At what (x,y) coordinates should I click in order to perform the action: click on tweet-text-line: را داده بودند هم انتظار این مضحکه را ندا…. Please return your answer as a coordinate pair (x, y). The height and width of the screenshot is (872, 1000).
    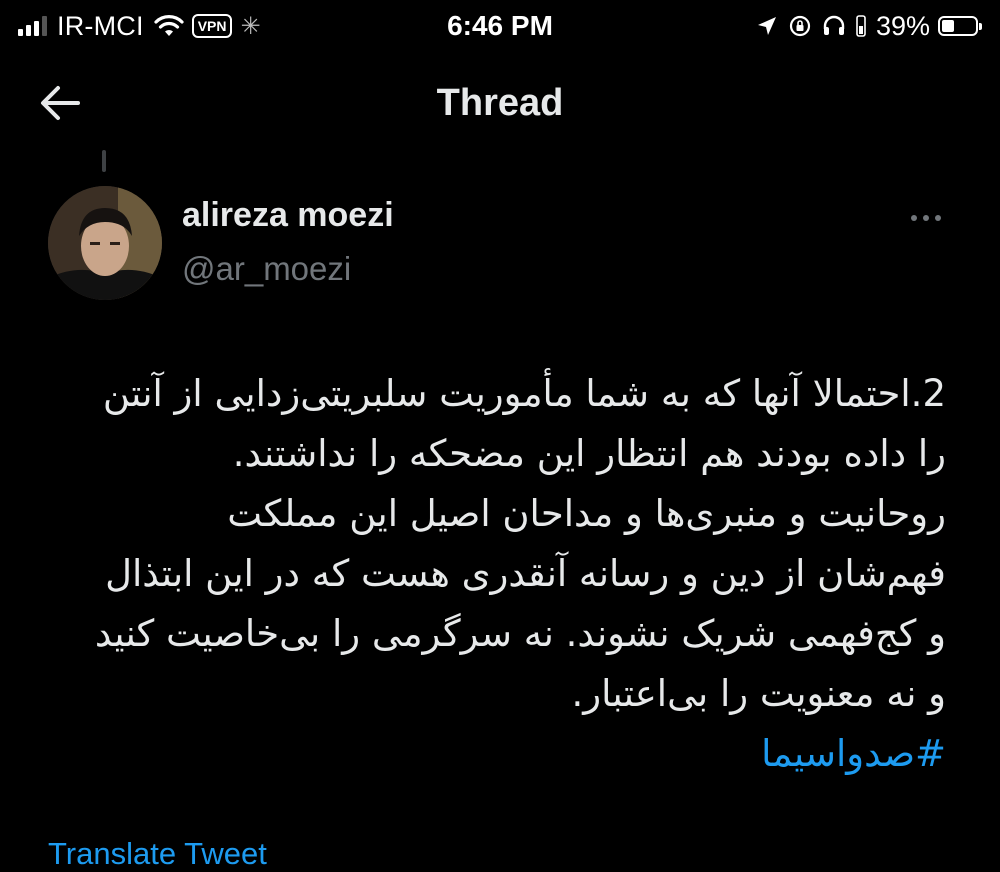
    Looking at the image, I should click on (589, 453).